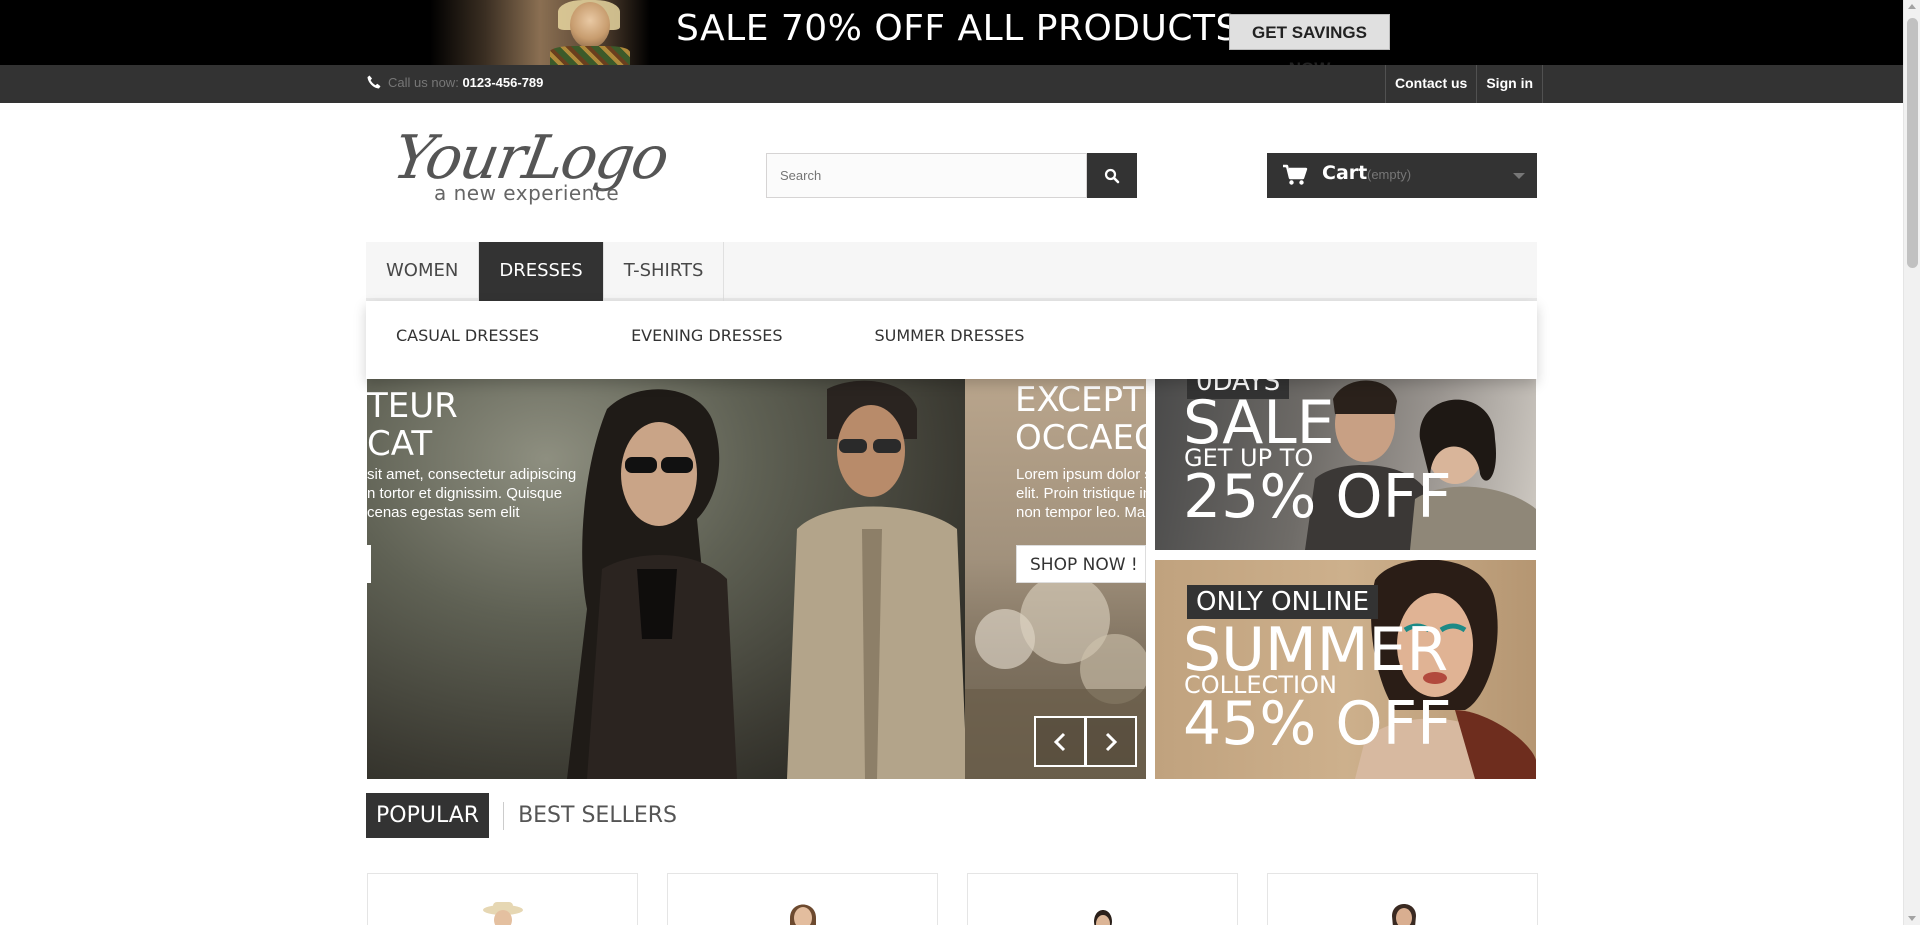 This screenshot has height=925, width=1920. I want to click on submenu-evening-dresses: EVENING DRESSES, so click(706, 340).